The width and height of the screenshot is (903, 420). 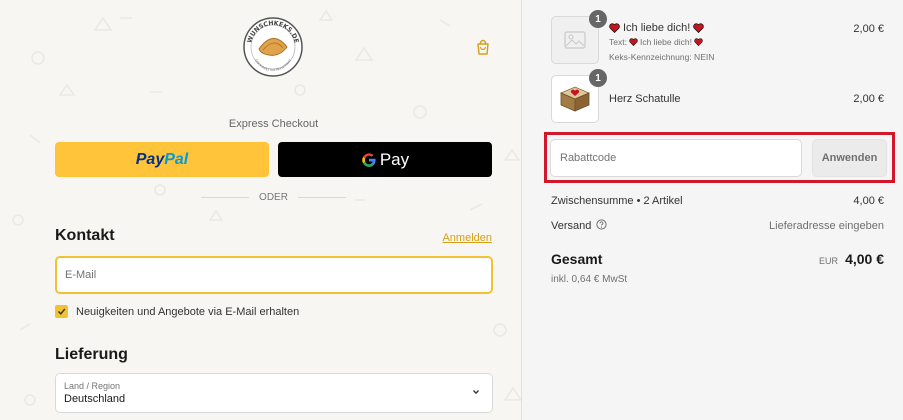 I want to click on or-label: ODER, so click(x=273, y=197).